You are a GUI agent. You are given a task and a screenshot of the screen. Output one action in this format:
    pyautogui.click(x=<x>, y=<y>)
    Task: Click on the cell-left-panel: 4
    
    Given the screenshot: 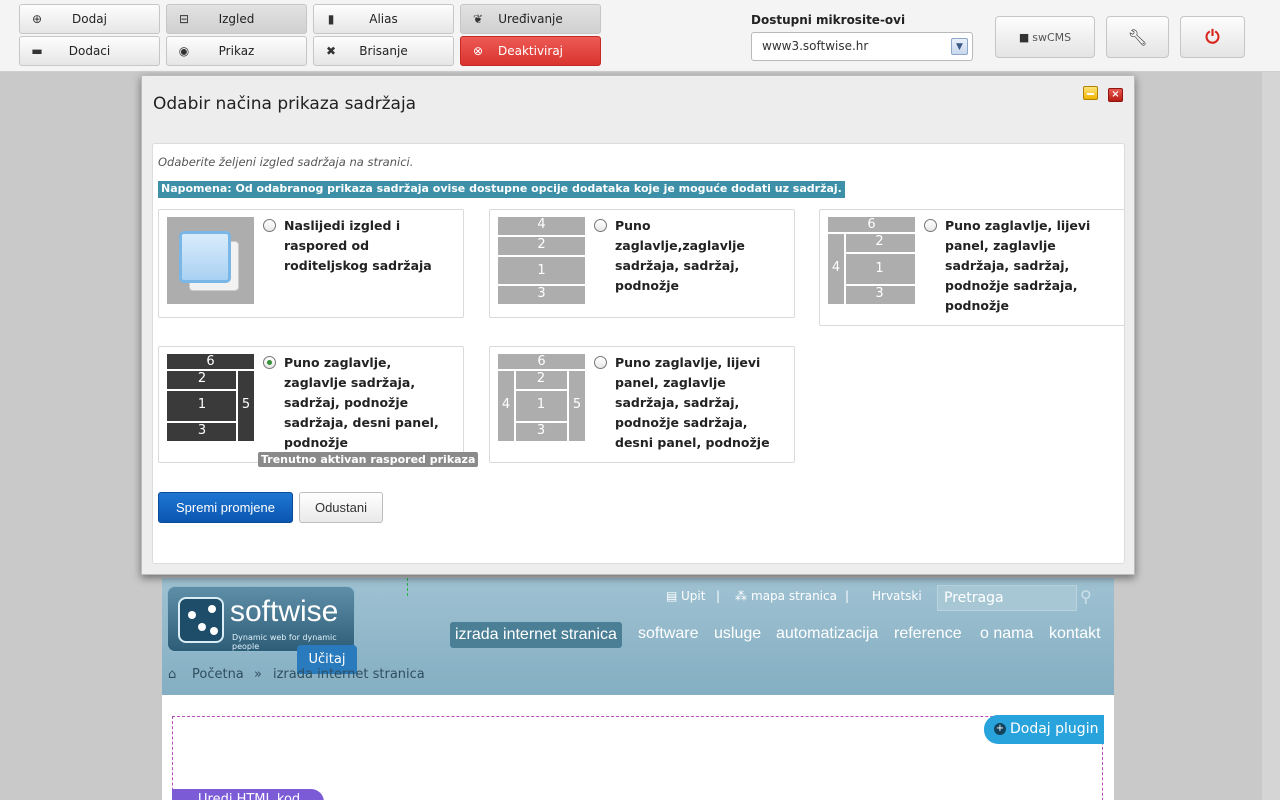 What is the action you would take?
    pyautogui.click(x=836, y=267)
    